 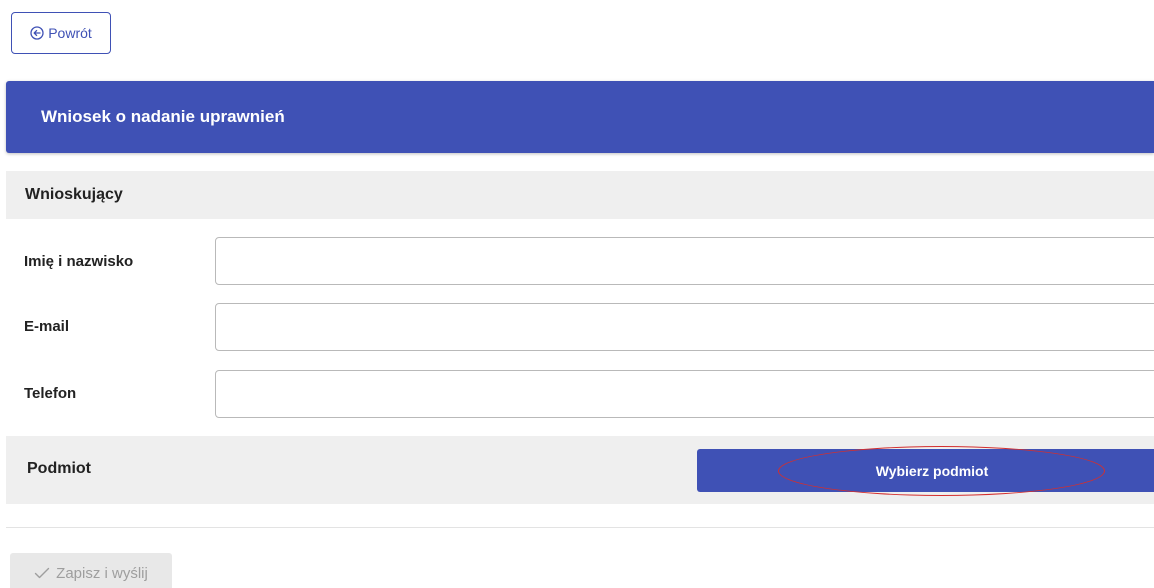 I want to click on back-button: Powrót, so click(x=61, y=33).